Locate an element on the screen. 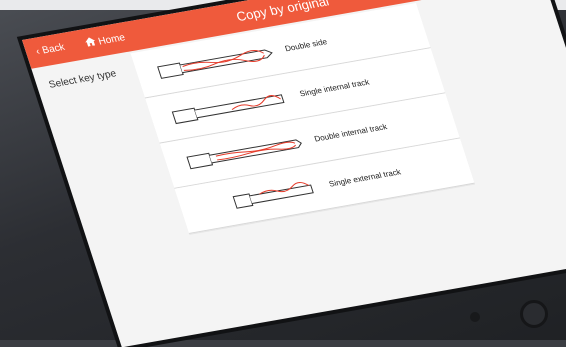  key-type-label: Single external track is located at coordinates (364, 178).